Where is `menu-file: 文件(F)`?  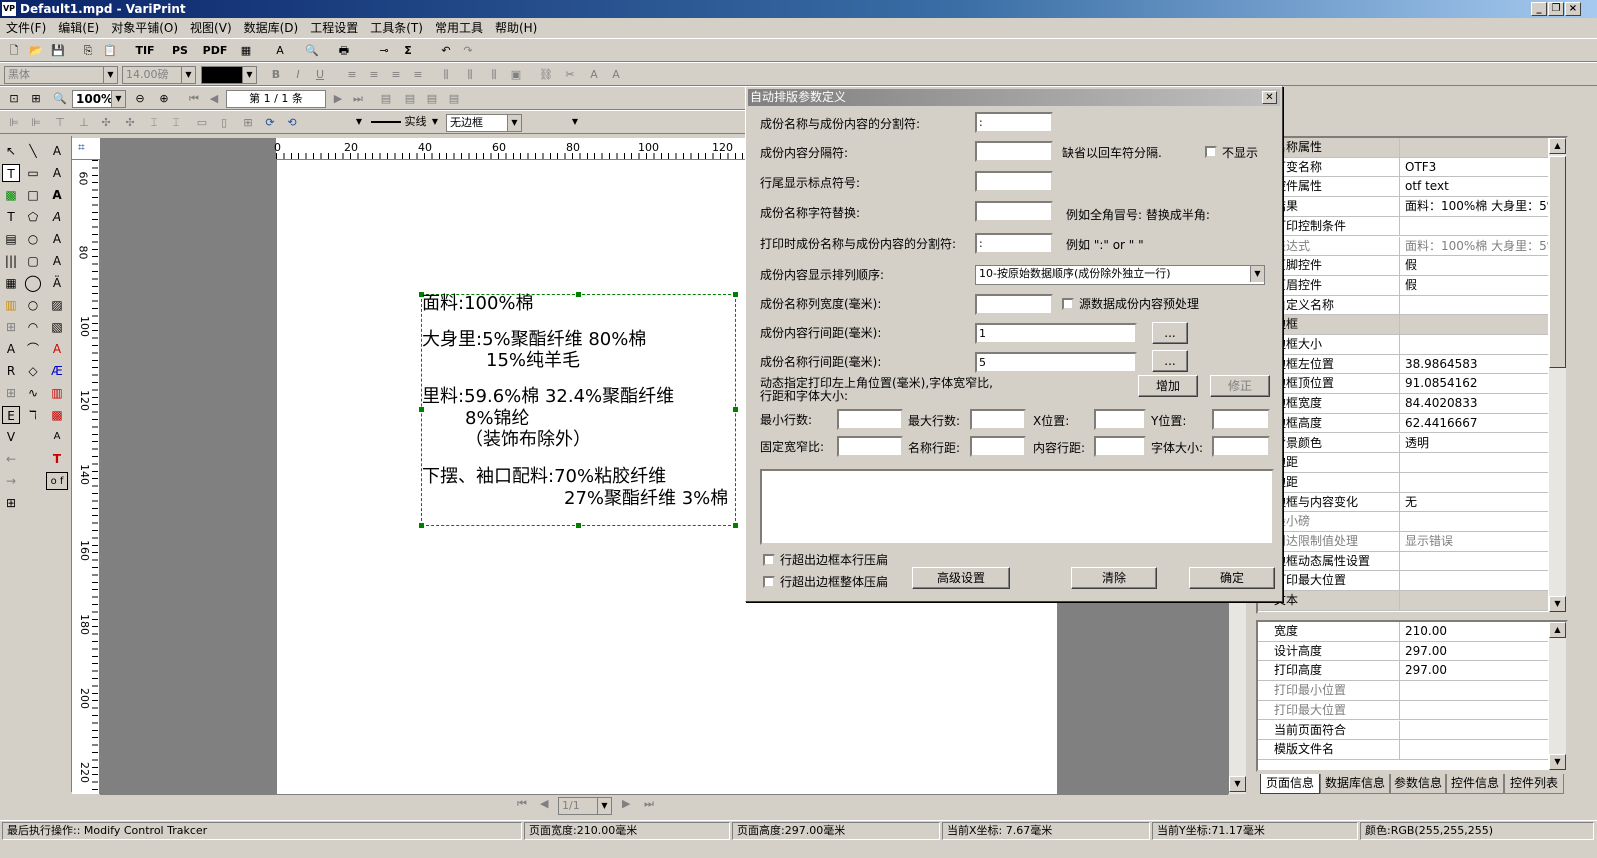
menu-file: 文件(F) is located at coordinates (26, 28).